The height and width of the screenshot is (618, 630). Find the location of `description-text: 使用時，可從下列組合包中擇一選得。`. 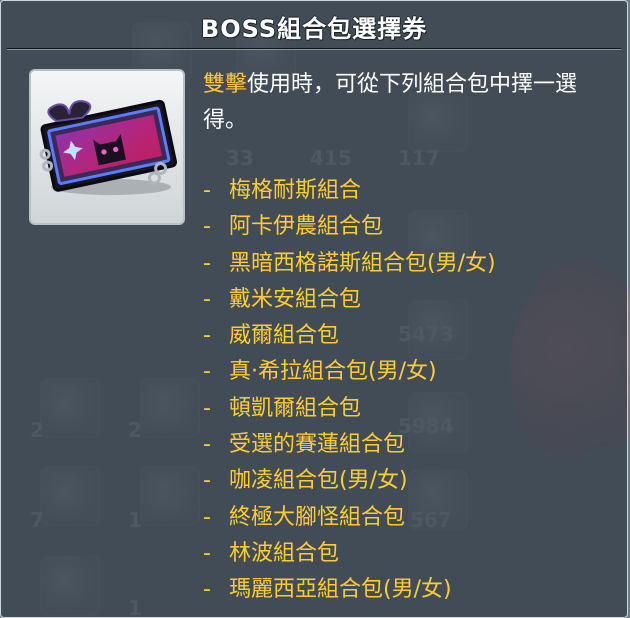

description-text: 使用時，可從下列組合包中擇一選得。 is located at coordinates (390, 102).